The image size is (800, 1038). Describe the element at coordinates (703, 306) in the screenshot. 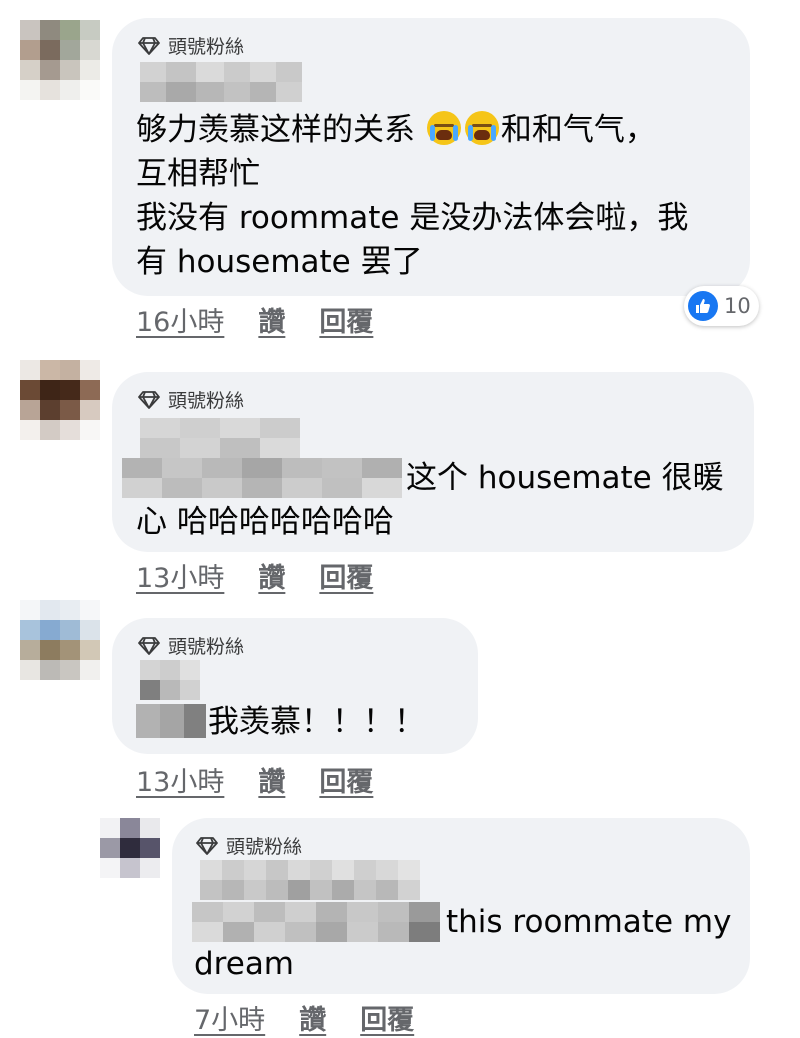

I see `thumbs-up-icon` at that location.